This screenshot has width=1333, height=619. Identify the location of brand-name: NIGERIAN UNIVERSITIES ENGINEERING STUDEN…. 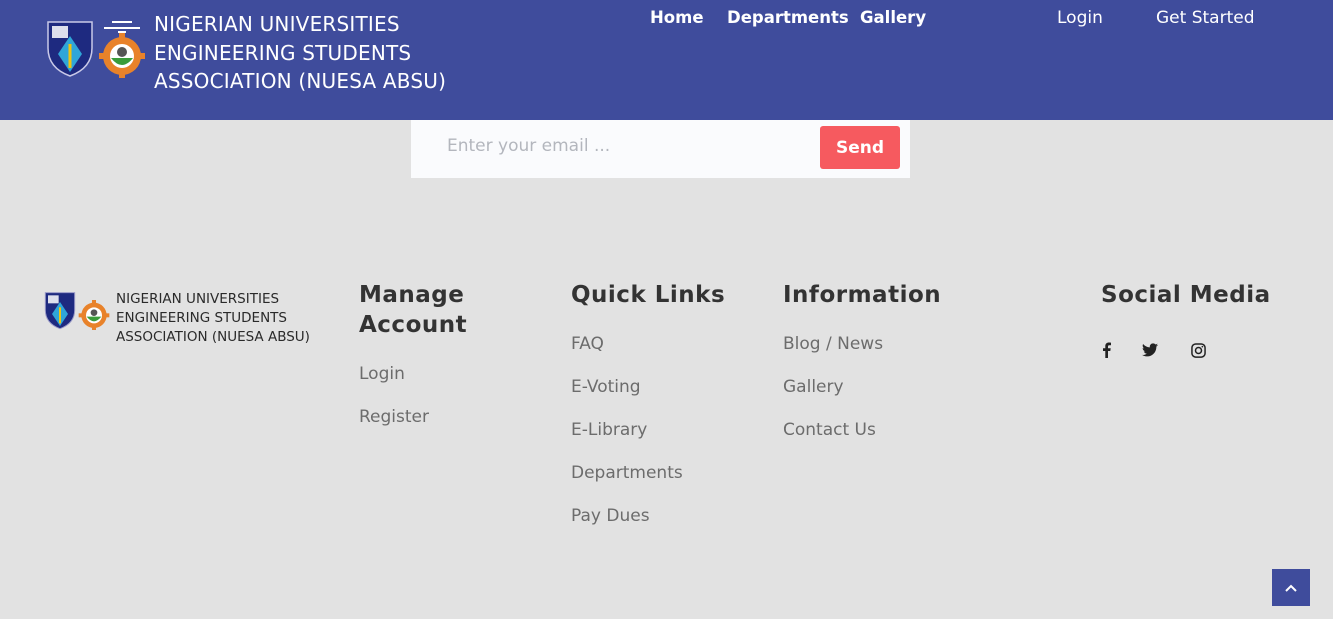
(300, 52).